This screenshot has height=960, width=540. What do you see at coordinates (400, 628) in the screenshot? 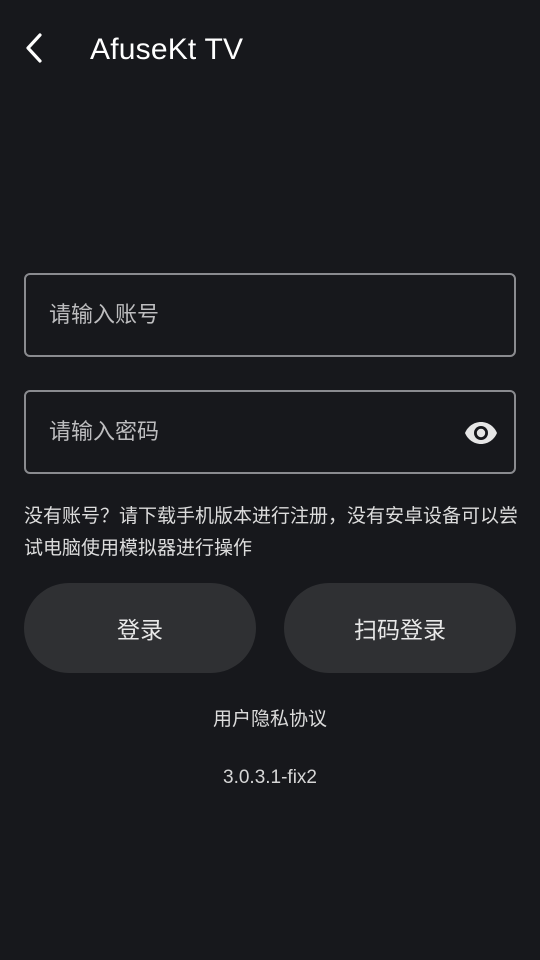
I see `scan-login-button: 扫码登录` at bounding box center [400, 628].